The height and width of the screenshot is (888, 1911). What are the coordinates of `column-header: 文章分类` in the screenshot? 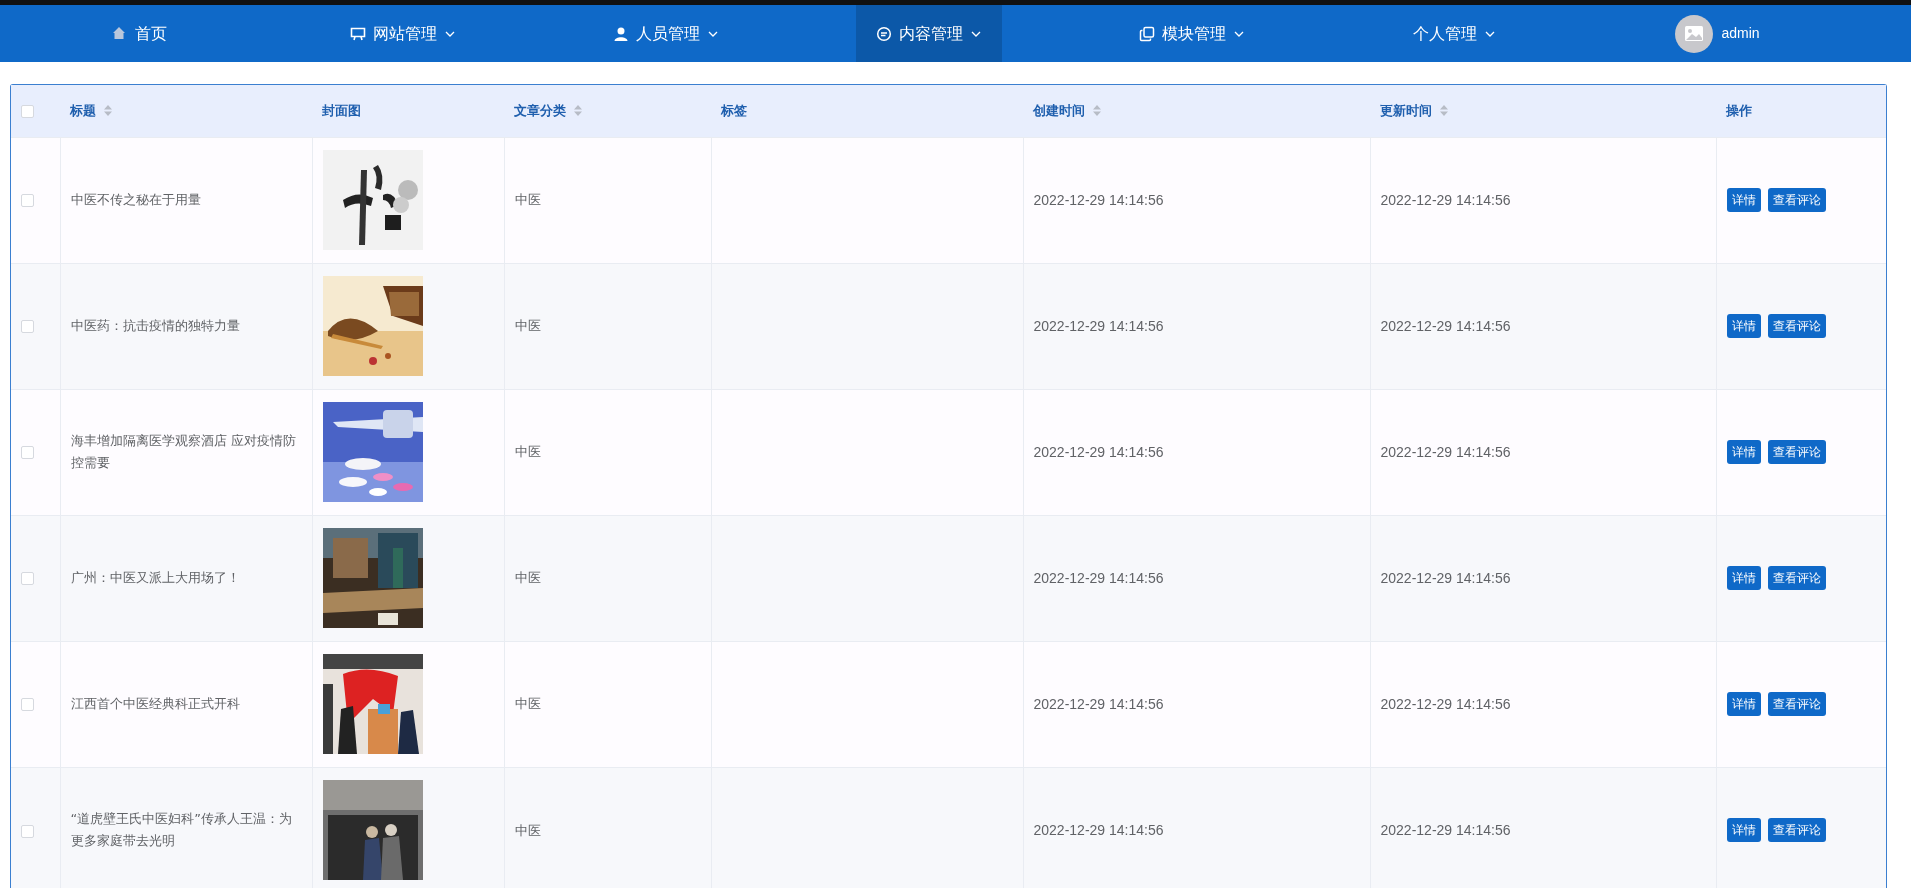 It's located at (540, 111).